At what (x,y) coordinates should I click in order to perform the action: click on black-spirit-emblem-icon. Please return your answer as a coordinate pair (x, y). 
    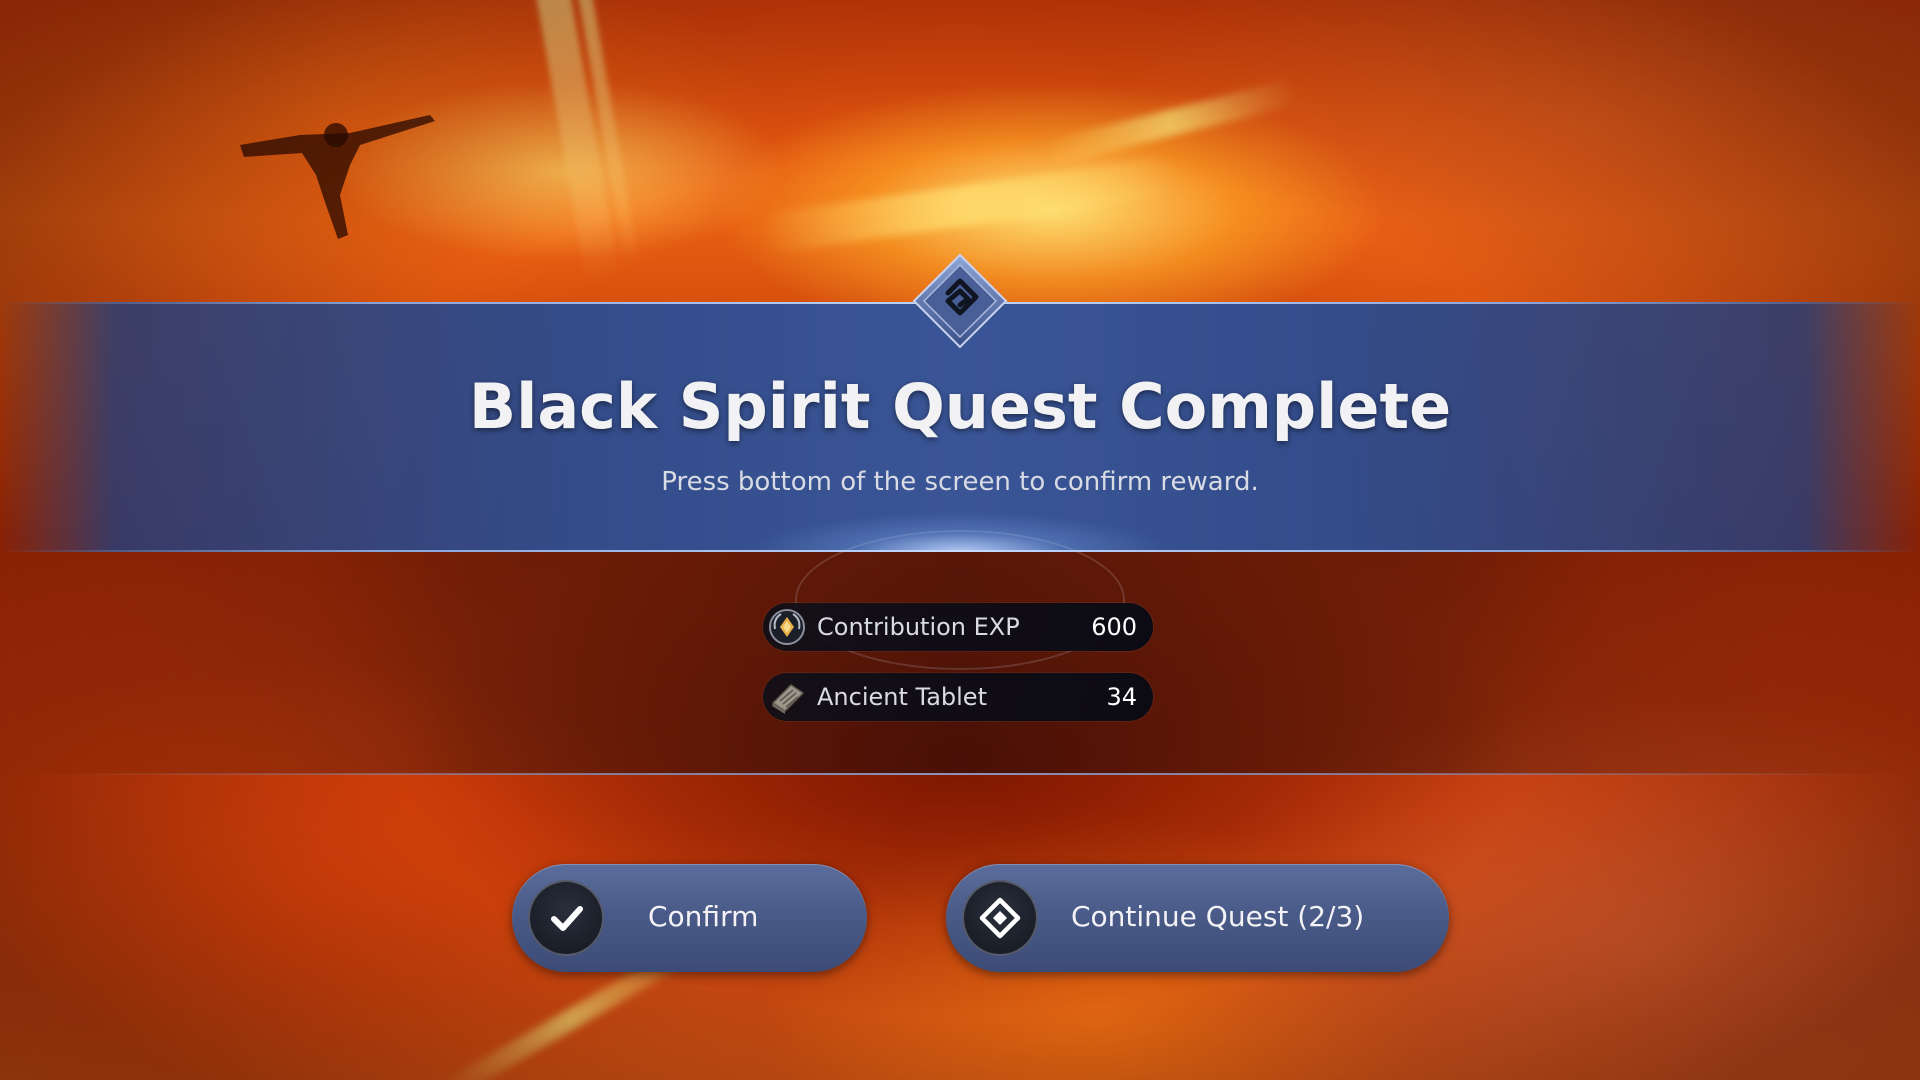
    Looking at the image, I should click on (960, 301).